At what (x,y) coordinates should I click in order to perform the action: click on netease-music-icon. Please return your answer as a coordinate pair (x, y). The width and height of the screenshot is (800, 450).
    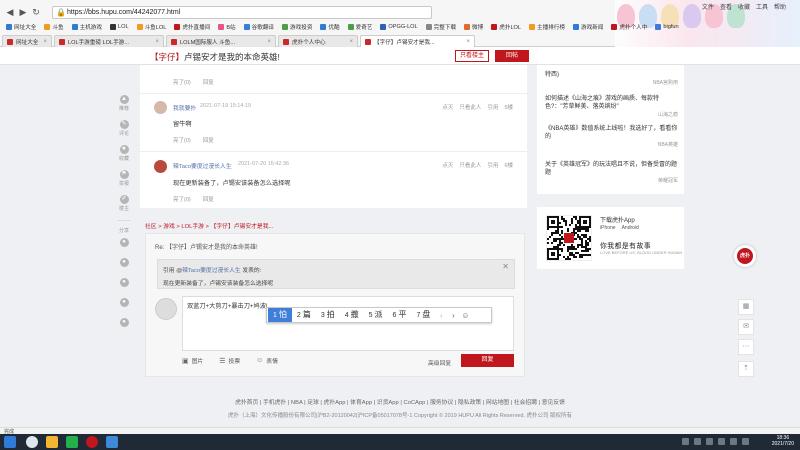
    Looking at the image, I should click on (92, 442).